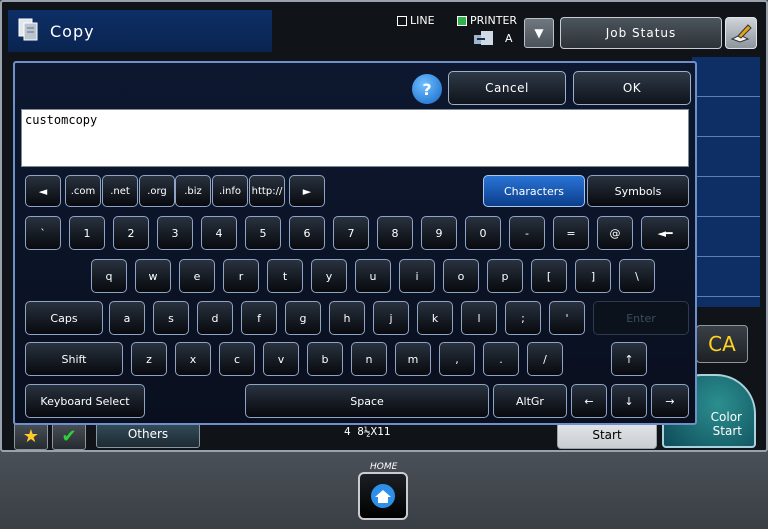 The image size is (768, 529). What do you see at coordinates (367, 431) in the screenshot?
I see `paper-size-info: 4 8½X11` at bounding box center [367, 431].